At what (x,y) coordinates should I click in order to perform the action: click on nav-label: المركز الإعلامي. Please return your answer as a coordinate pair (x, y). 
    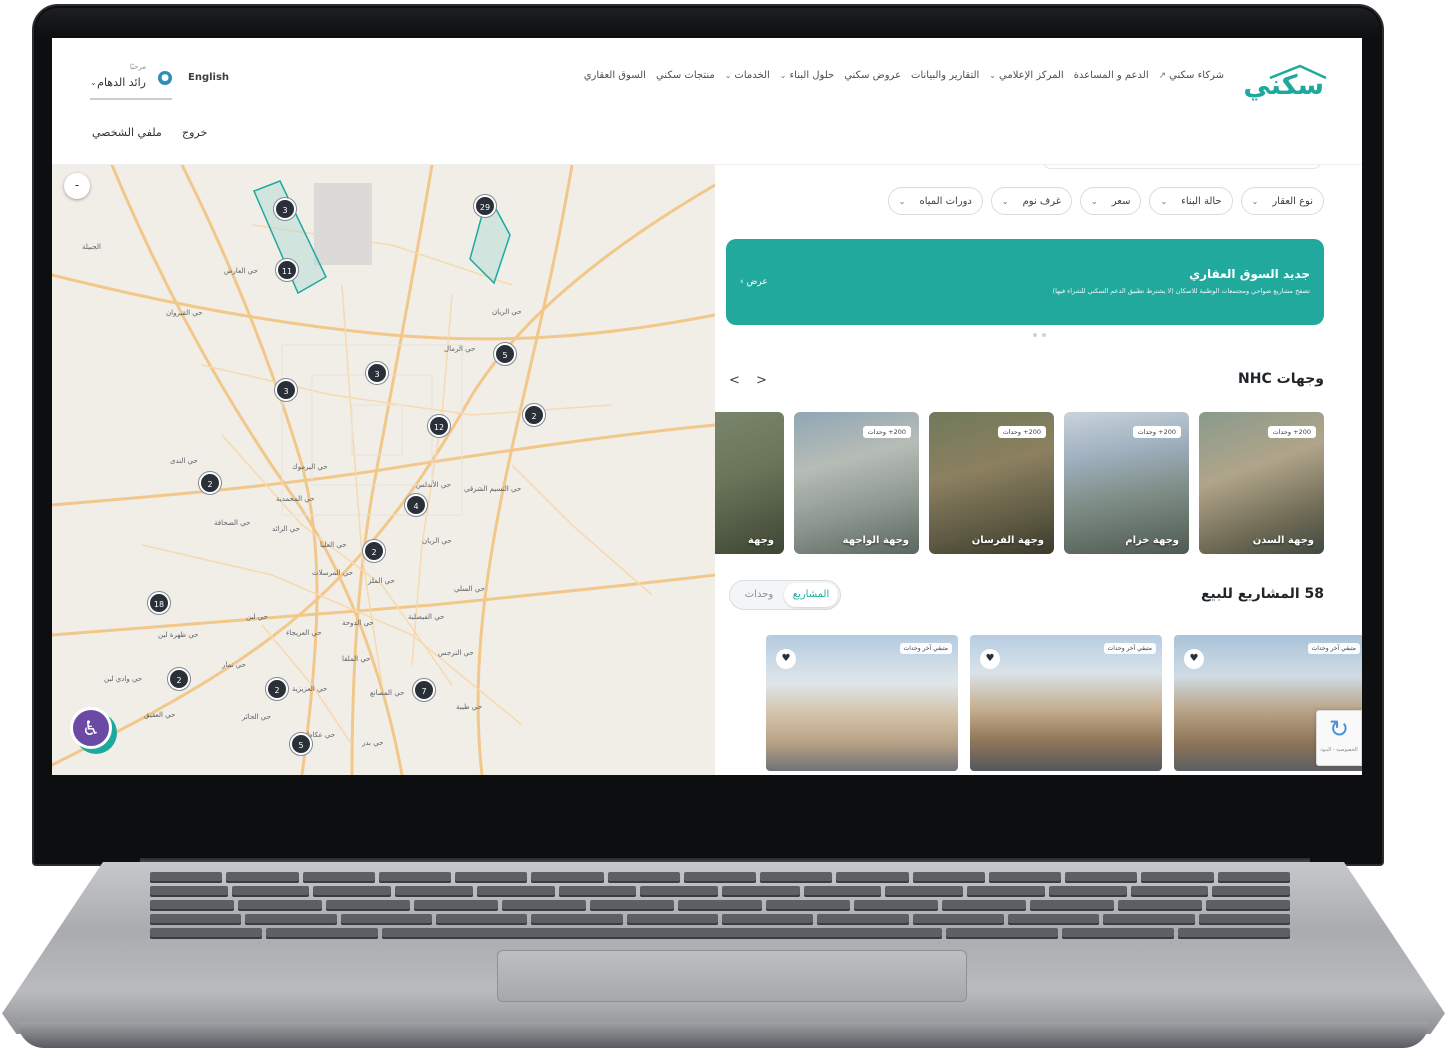
    Looking at the image, I should click on (1031, 75).